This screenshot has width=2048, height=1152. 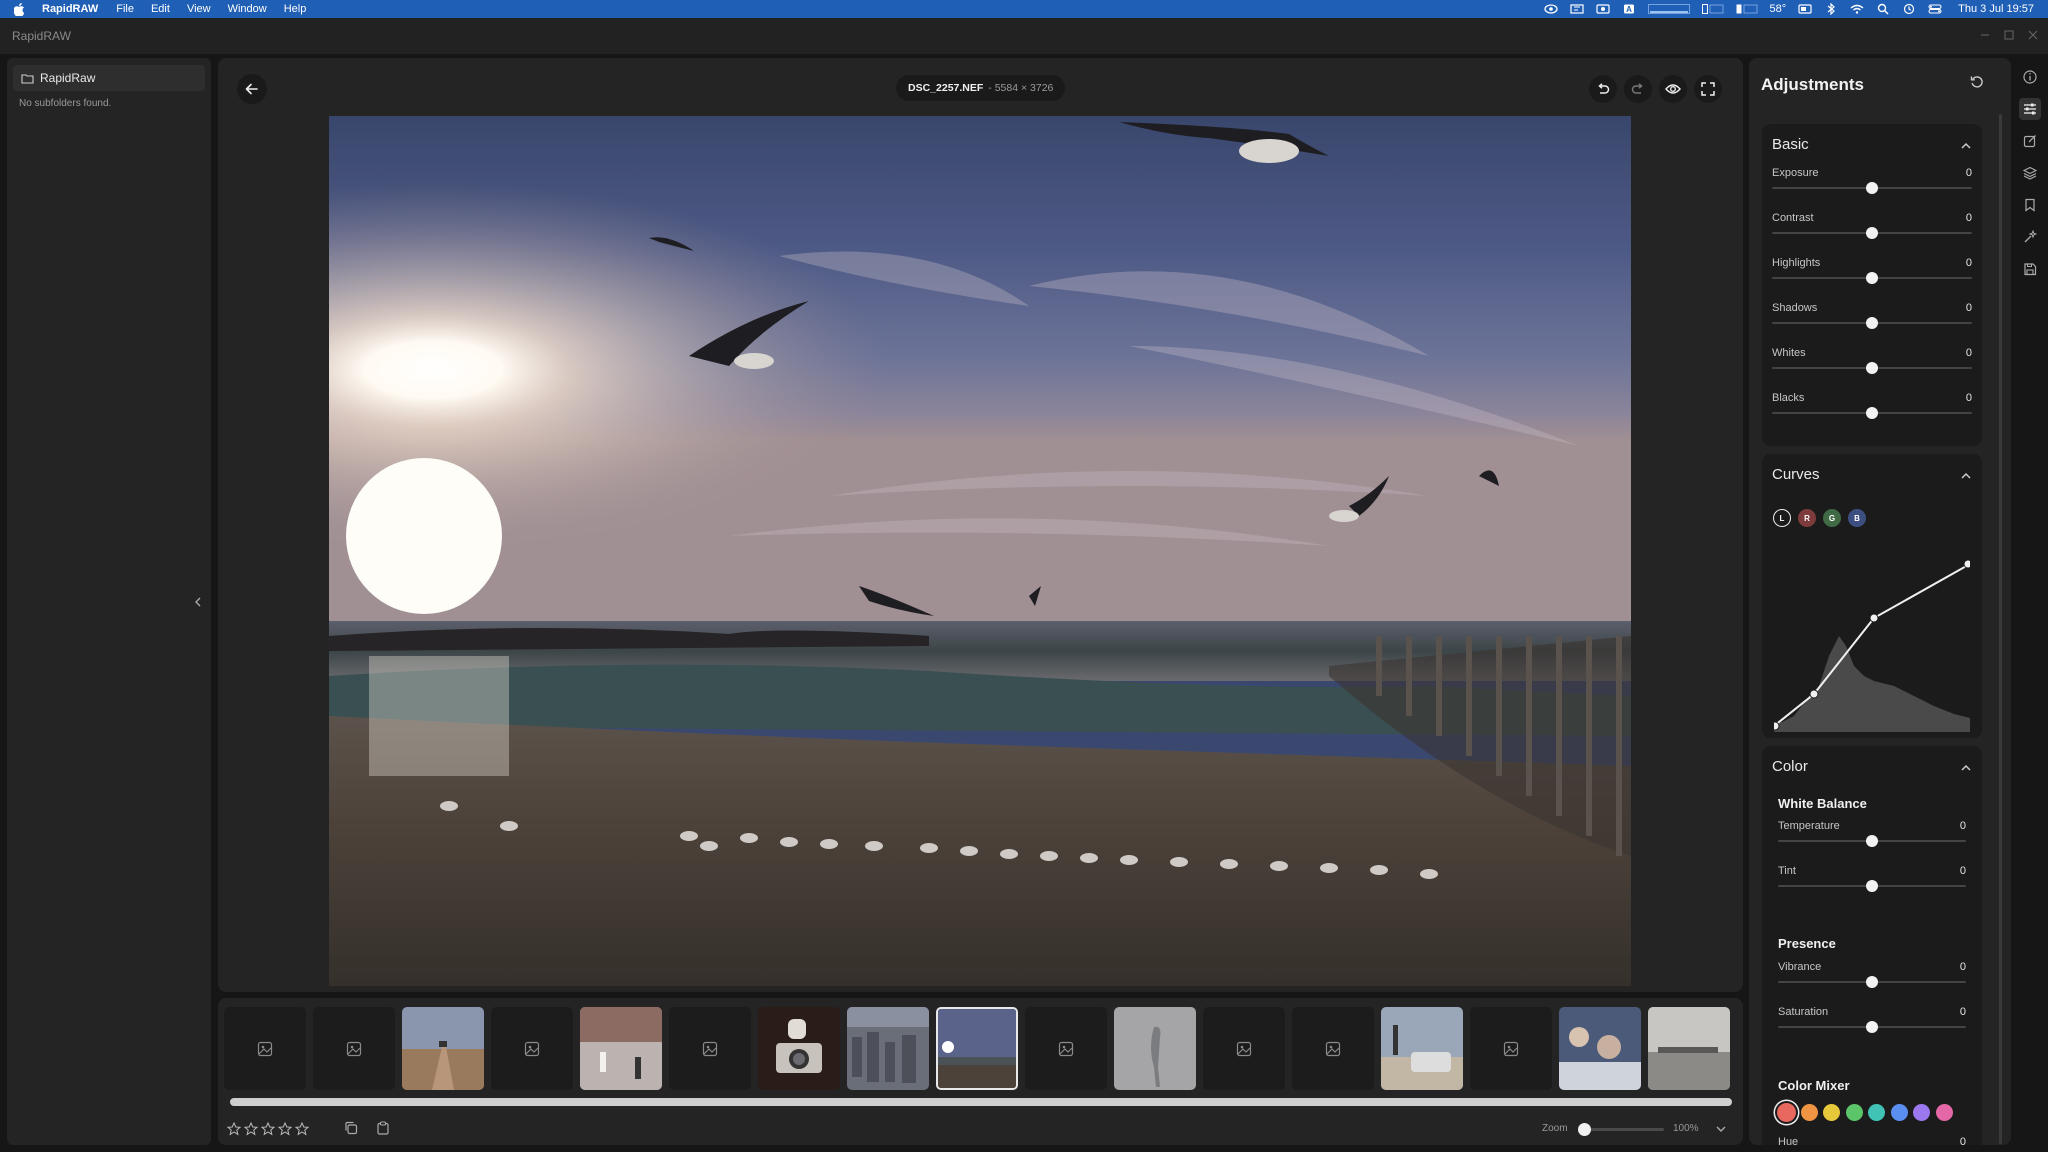 I want to click on cpu-graph-icon, so click(x=1668, y=9).